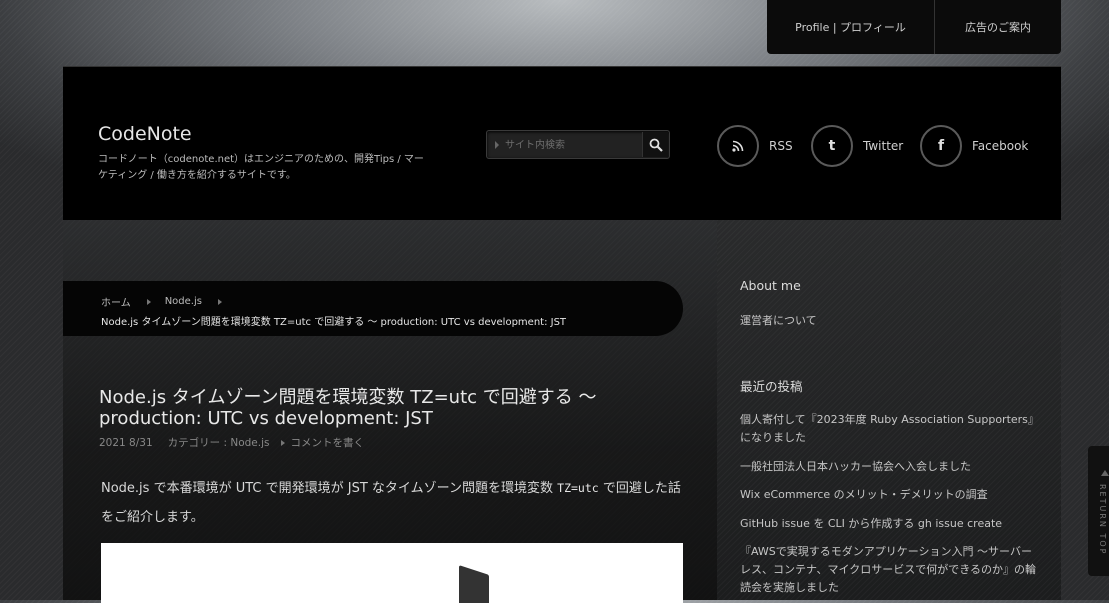  I want to click on site-title: CodeNote, so click(145, 134).